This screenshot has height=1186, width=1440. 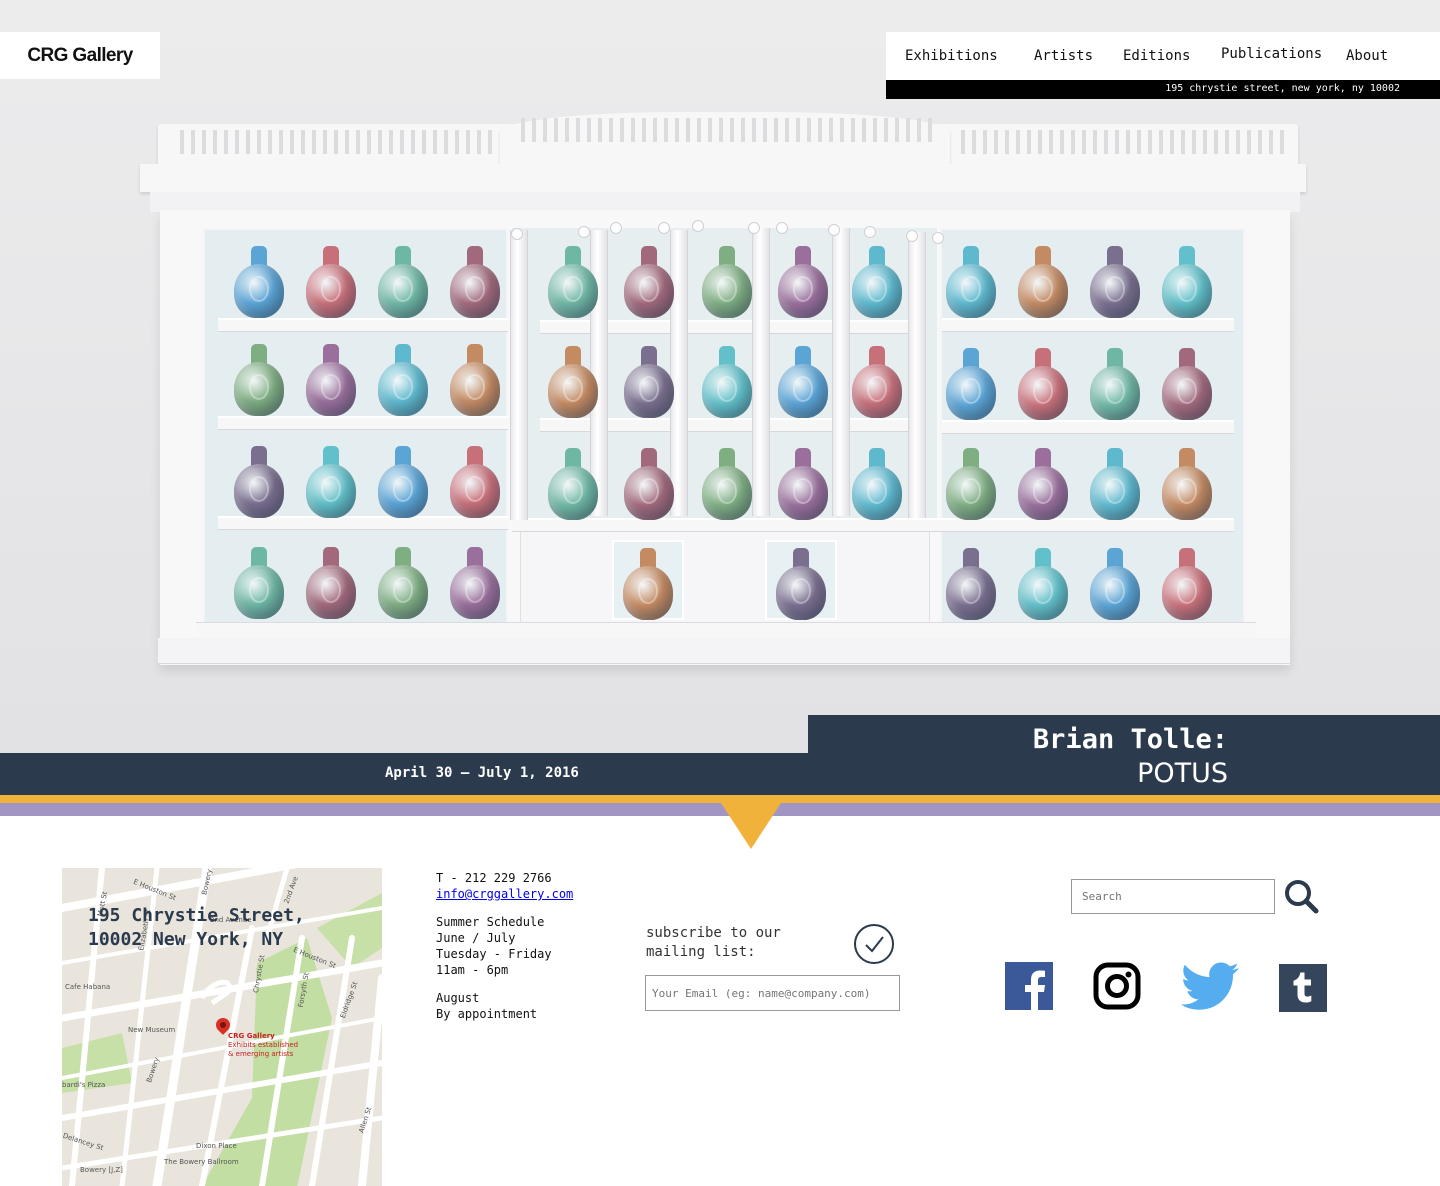 I want to click on artwork-column, so click(x=761, y=372).